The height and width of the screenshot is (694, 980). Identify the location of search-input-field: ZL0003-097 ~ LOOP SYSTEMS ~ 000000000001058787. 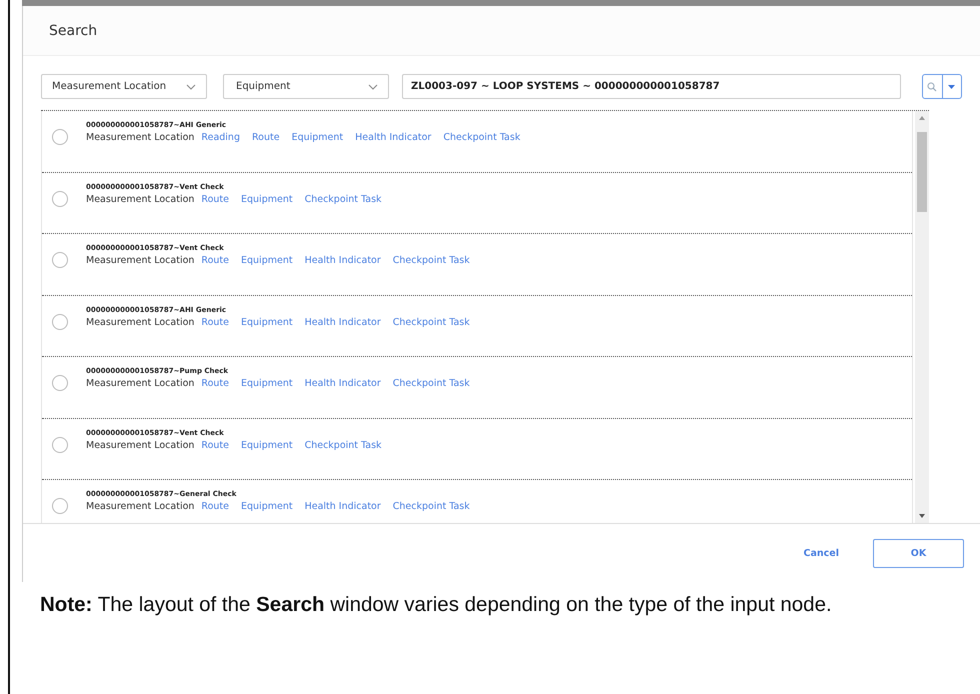
(651, 86).